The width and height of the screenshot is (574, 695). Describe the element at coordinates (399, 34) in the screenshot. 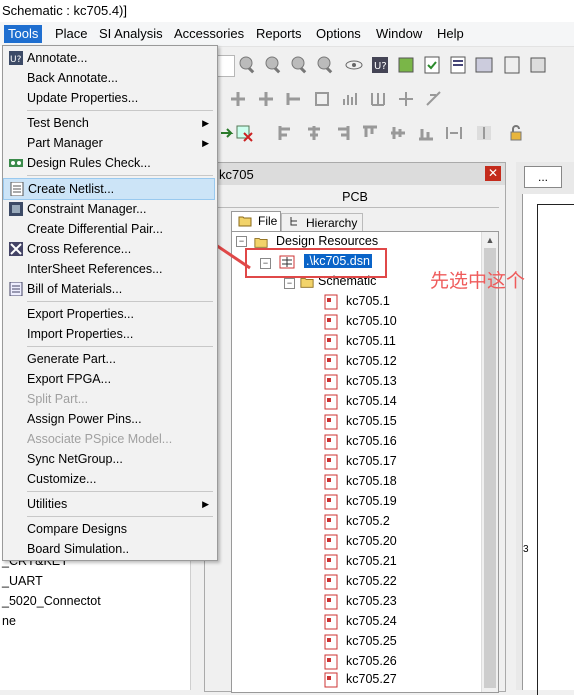

I see `menu-window: Window` at that location.